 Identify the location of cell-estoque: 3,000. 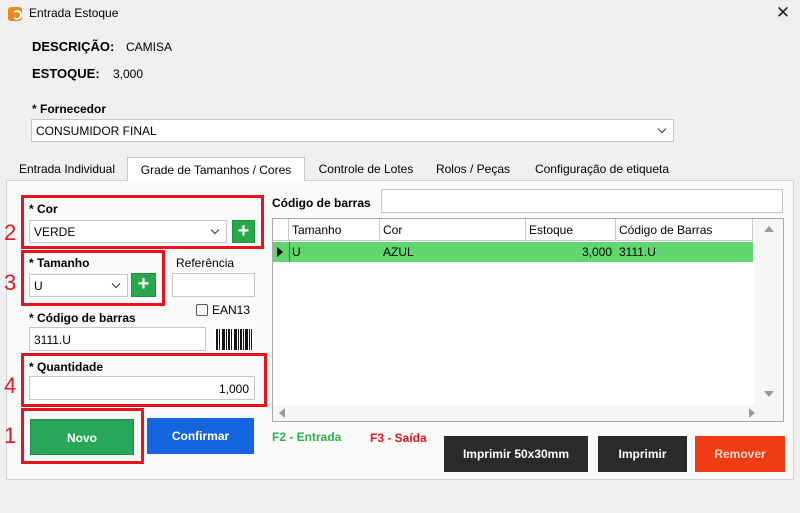
(596, 252).